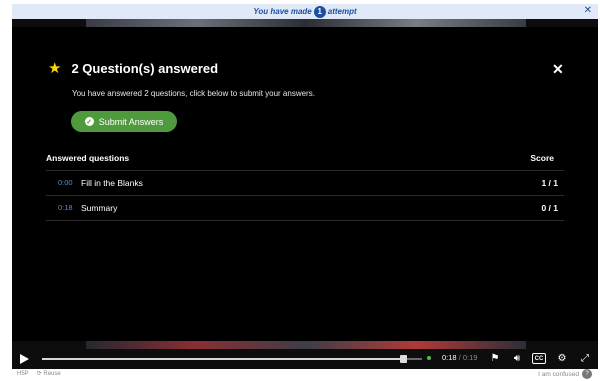 The width and height of the screenshot is (600, 381). What do you see at coordinates (305, 375) in the screenshot?
I see `bottom-bar: H5P ⟳ Reuse I am confused ?` at bounding box center [305, 375].